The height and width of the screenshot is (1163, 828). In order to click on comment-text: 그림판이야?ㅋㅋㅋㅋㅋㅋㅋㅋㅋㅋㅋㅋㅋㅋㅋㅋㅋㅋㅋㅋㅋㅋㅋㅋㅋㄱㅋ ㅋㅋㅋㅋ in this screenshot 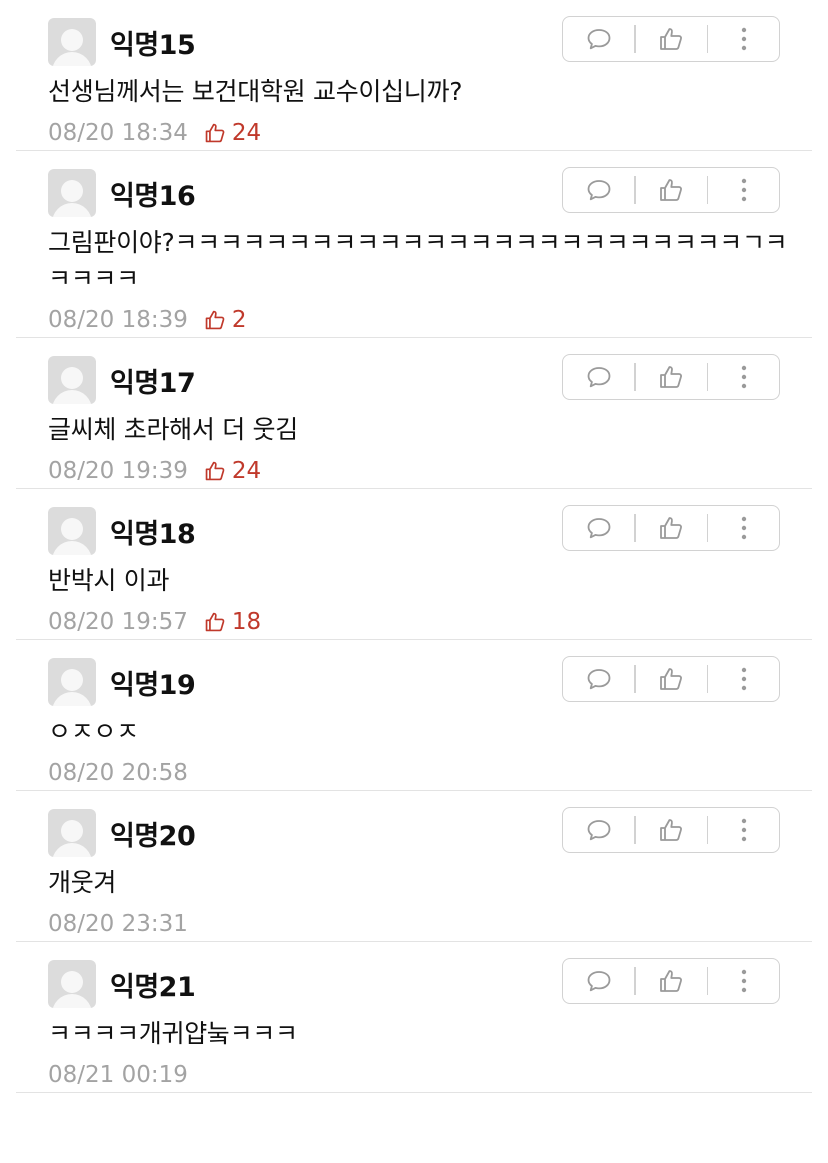, I will do `click(418, 260)`.